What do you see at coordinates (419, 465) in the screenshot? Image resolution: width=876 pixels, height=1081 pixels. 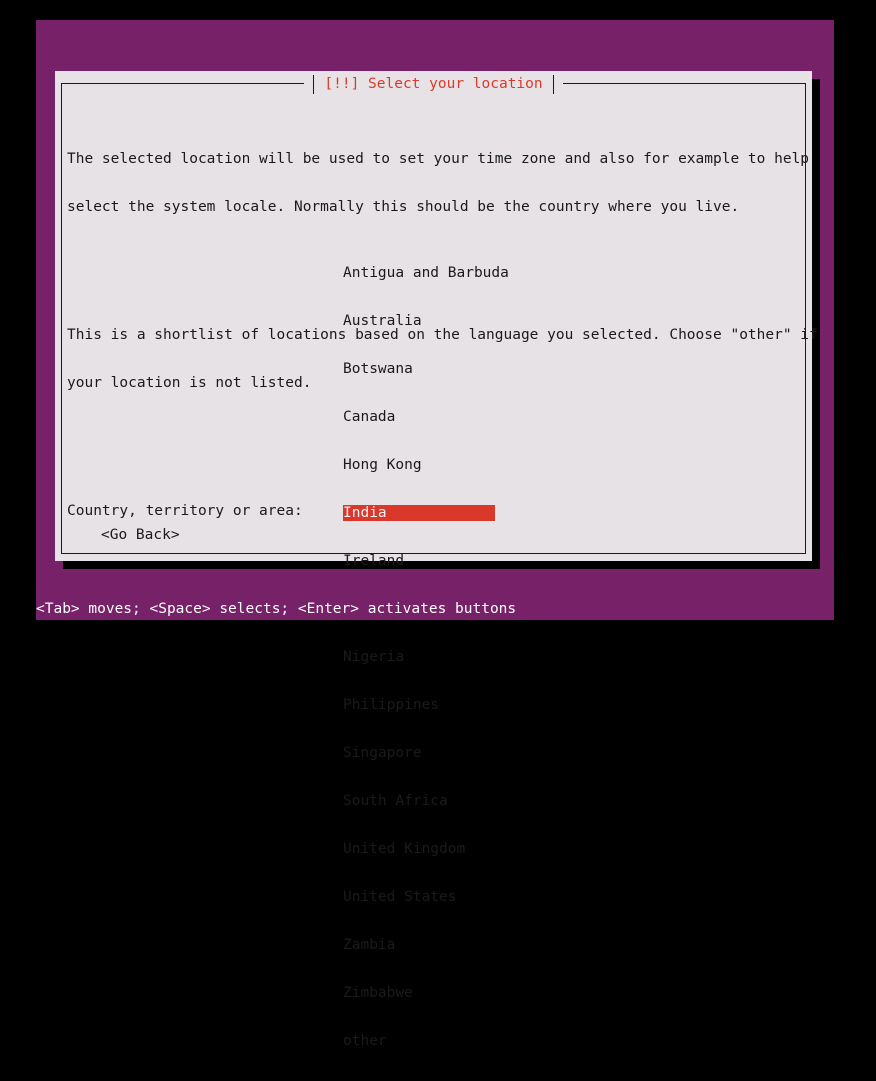 I see `list-item: Hong Kong` at bounding box center [419, 465].